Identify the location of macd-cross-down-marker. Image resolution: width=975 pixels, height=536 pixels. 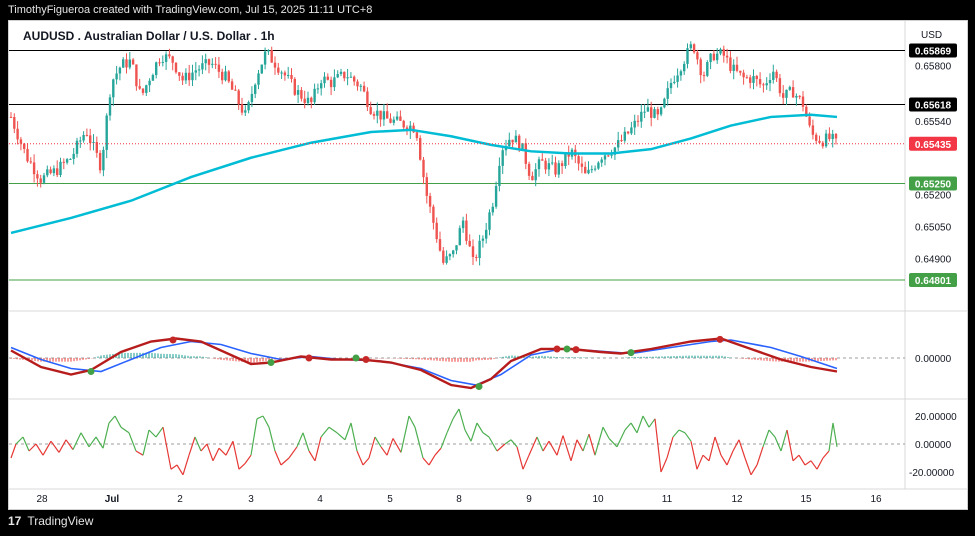
(720, 339).